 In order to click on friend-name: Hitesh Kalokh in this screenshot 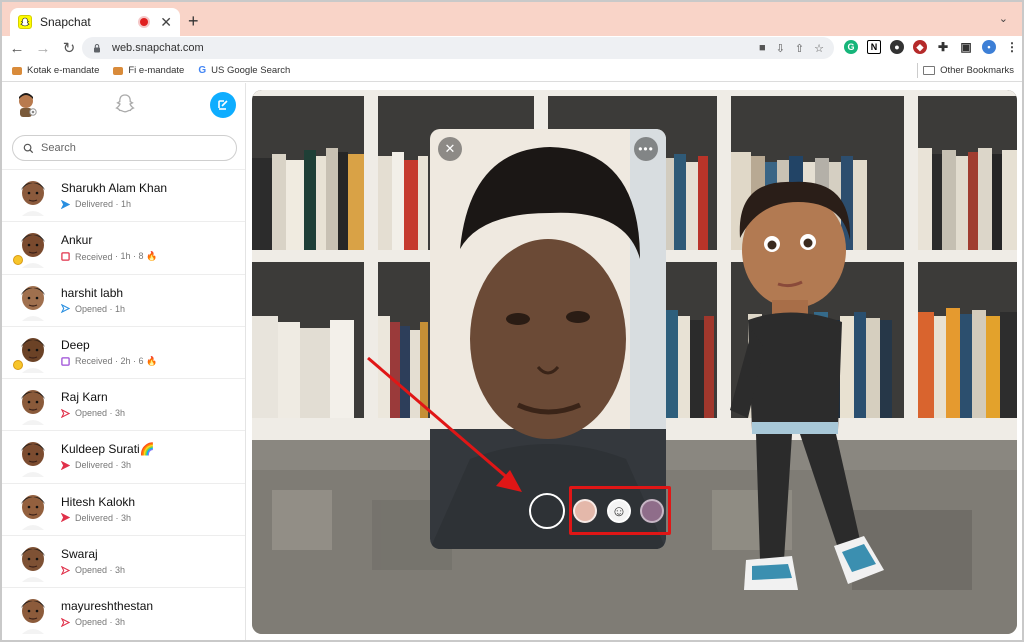, I will do `click(98, 501)`.